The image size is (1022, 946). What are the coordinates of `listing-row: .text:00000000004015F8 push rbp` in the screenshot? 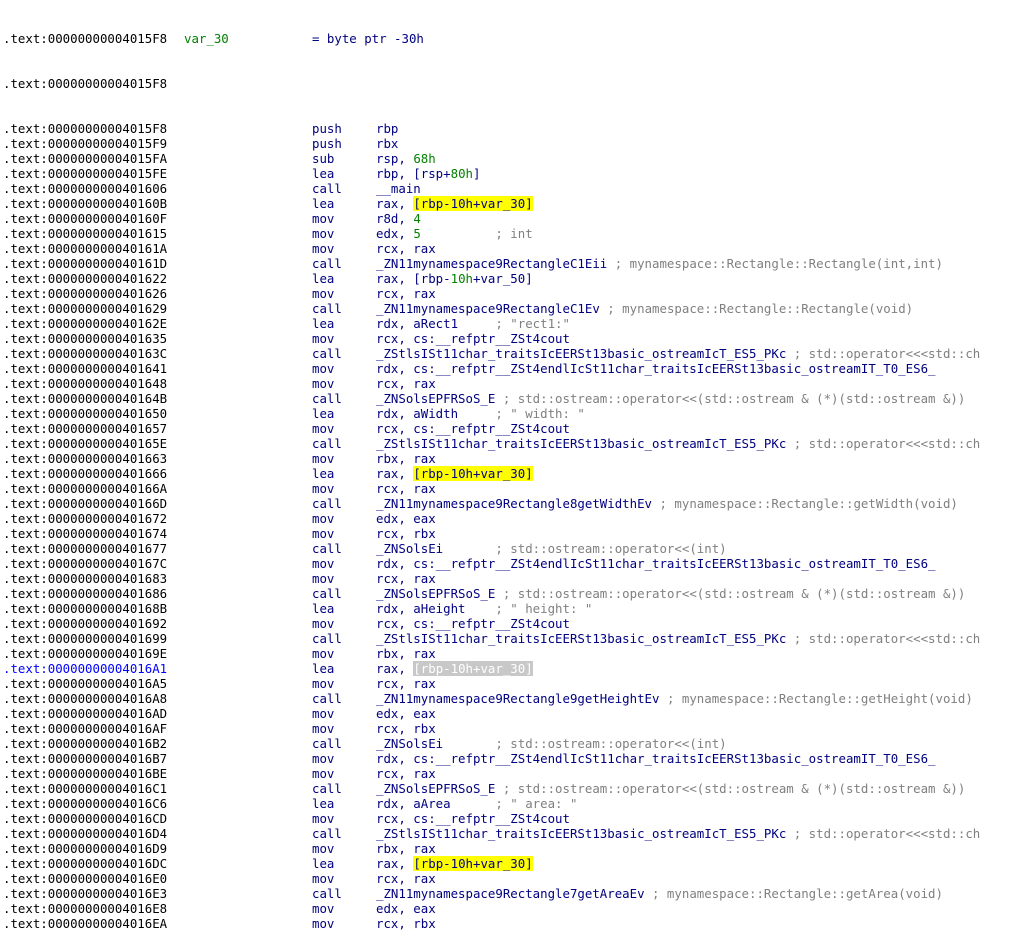 It's located at (512, 128).